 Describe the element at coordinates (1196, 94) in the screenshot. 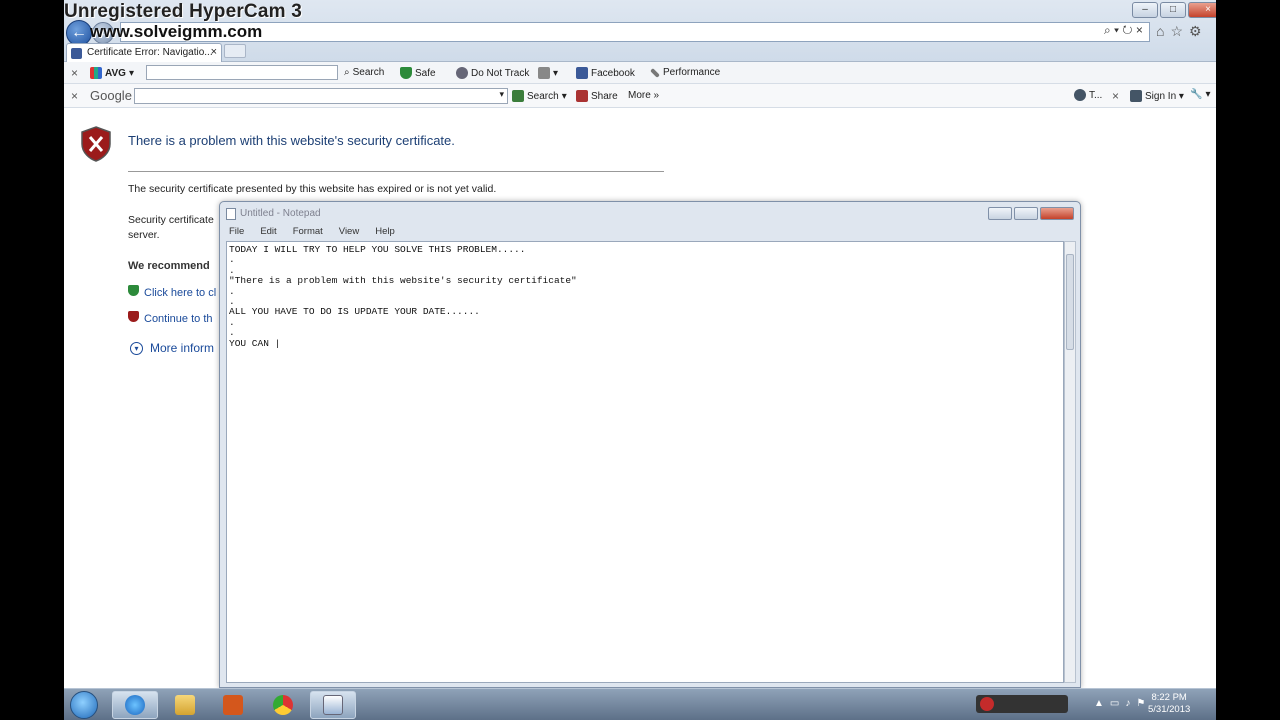

I see `wrench-icon: 🔧` at that location.